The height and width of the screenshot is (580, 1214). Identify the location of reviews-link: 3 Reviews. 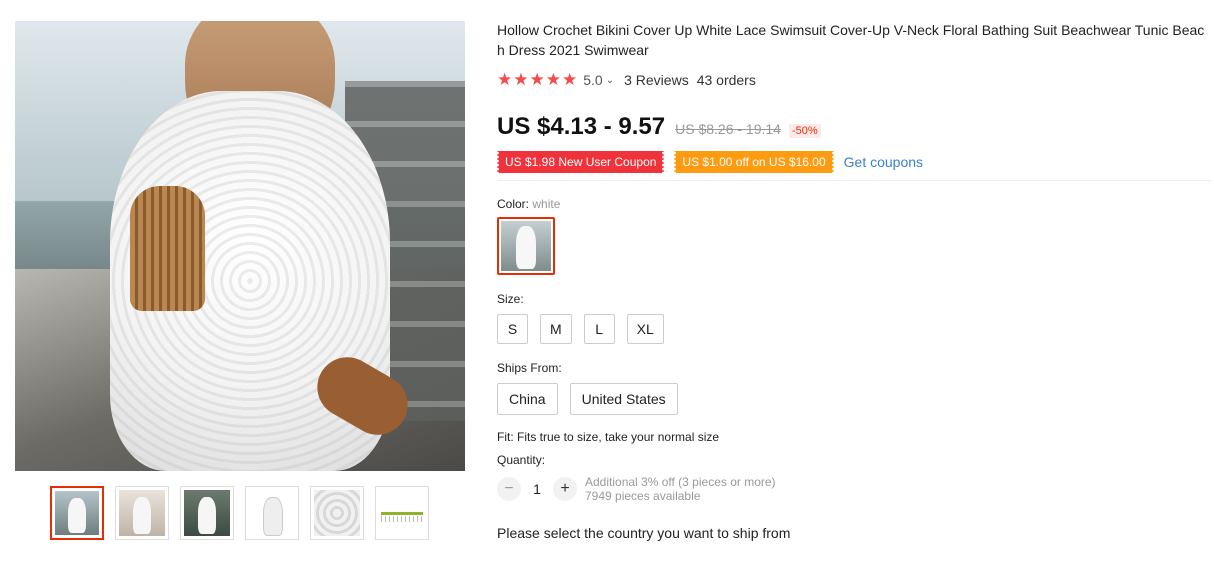
(656, 80).